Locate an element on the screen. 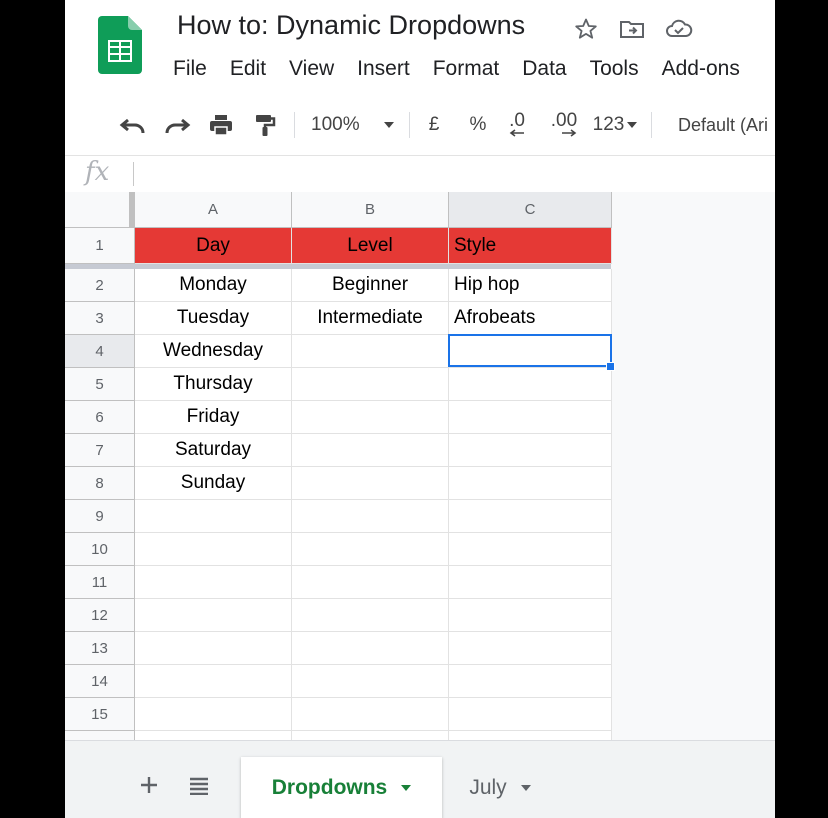  row-header is located at coordinates (100, 735).